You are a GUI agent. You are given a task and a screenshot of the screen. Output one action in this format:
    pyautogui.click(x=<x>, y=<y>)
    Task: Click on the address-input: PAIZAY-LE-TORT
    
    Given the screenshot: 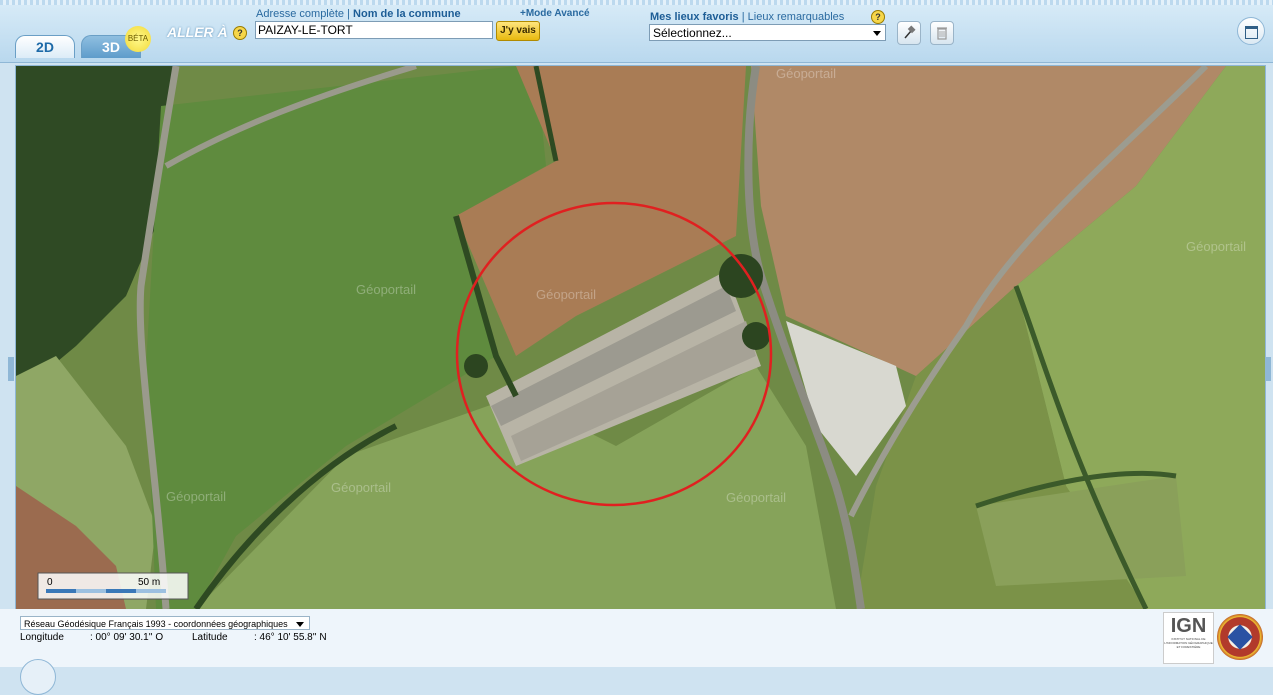 What is the action you would take?
    pyautogui.click(x=374, y=30)
    